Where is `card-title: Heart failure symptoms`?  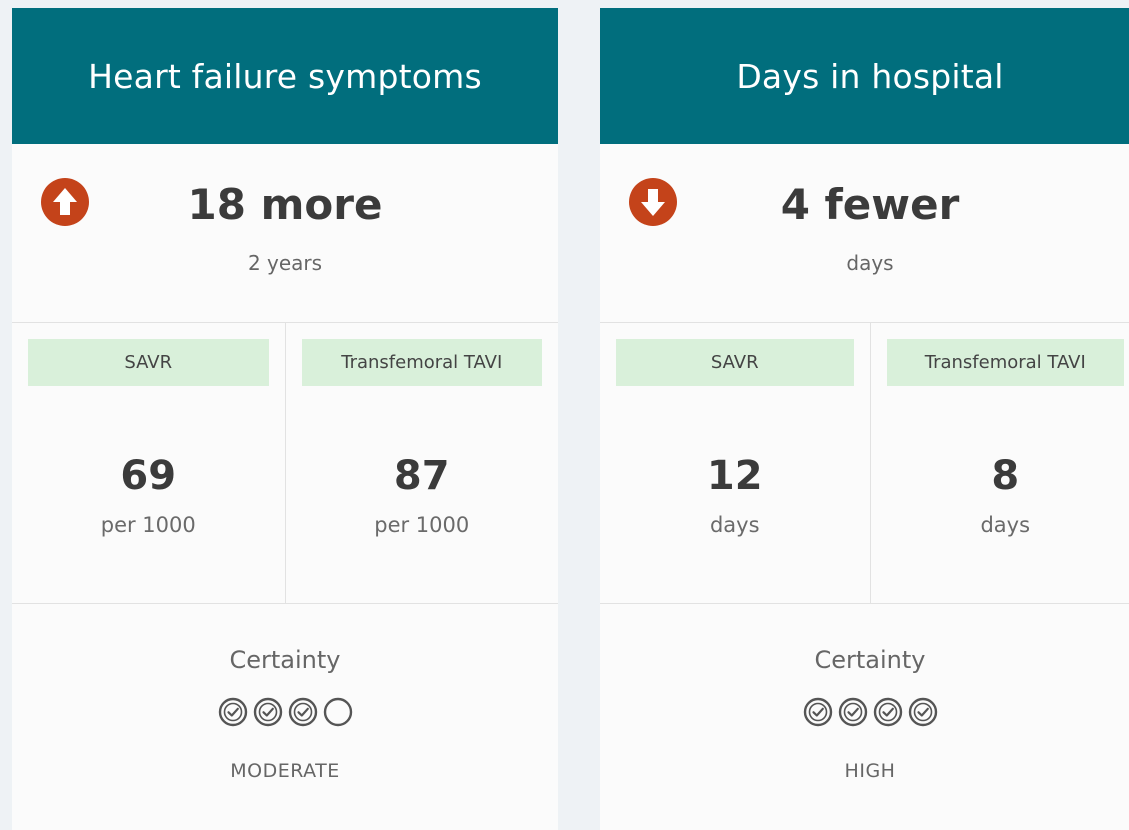
card-title: Heart failure symptoms is located at coordinates (285, 76).